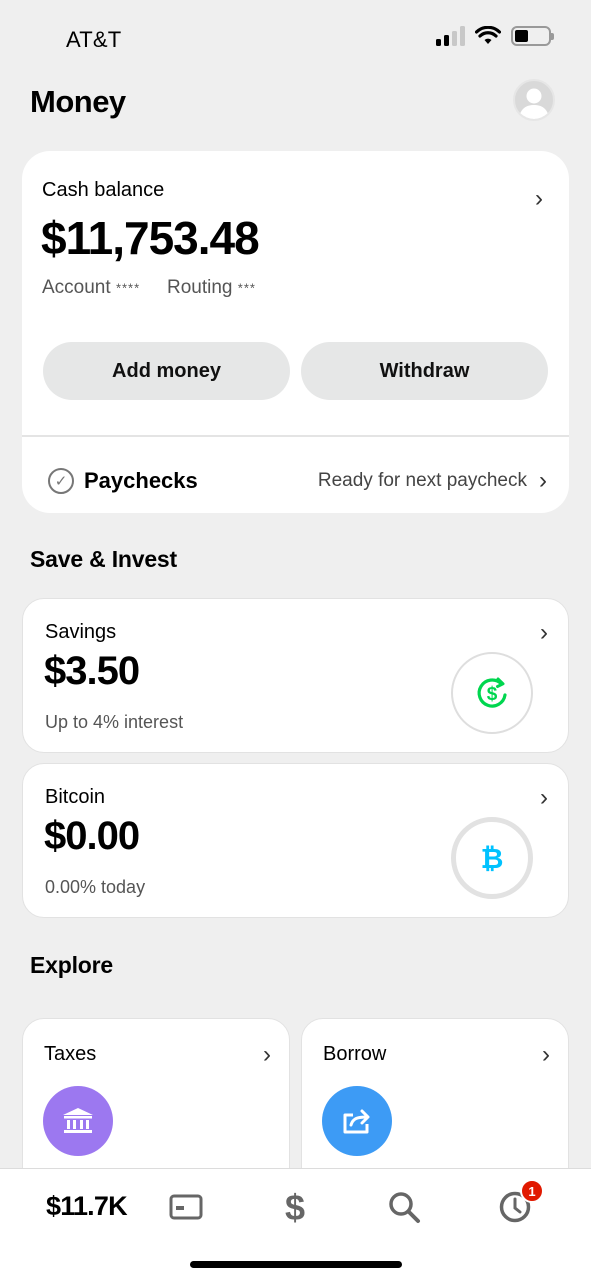  I want to click on taxes-icon-circle, so click(78, 1121).